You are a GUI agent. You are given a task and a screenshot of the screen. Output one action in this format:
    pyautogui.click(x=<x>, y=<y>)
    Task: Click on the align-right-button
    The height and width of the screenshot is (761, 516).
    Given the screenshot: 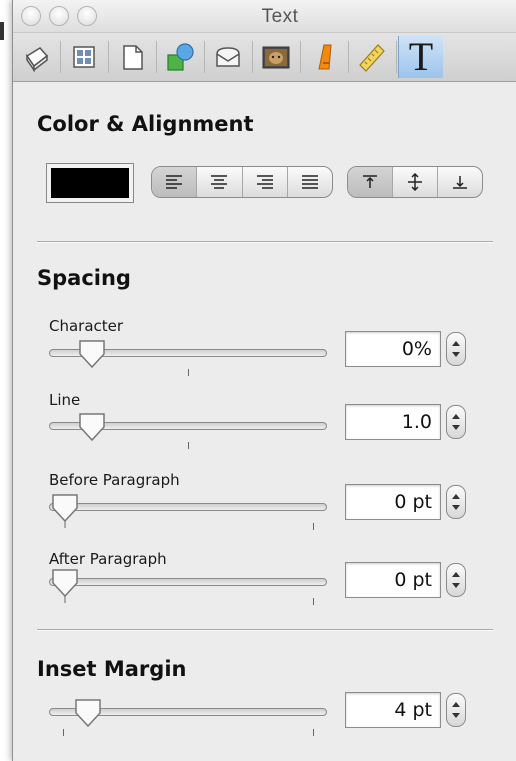 What is the action you would take?
    pyautogui.click(x=265, y=182)
    